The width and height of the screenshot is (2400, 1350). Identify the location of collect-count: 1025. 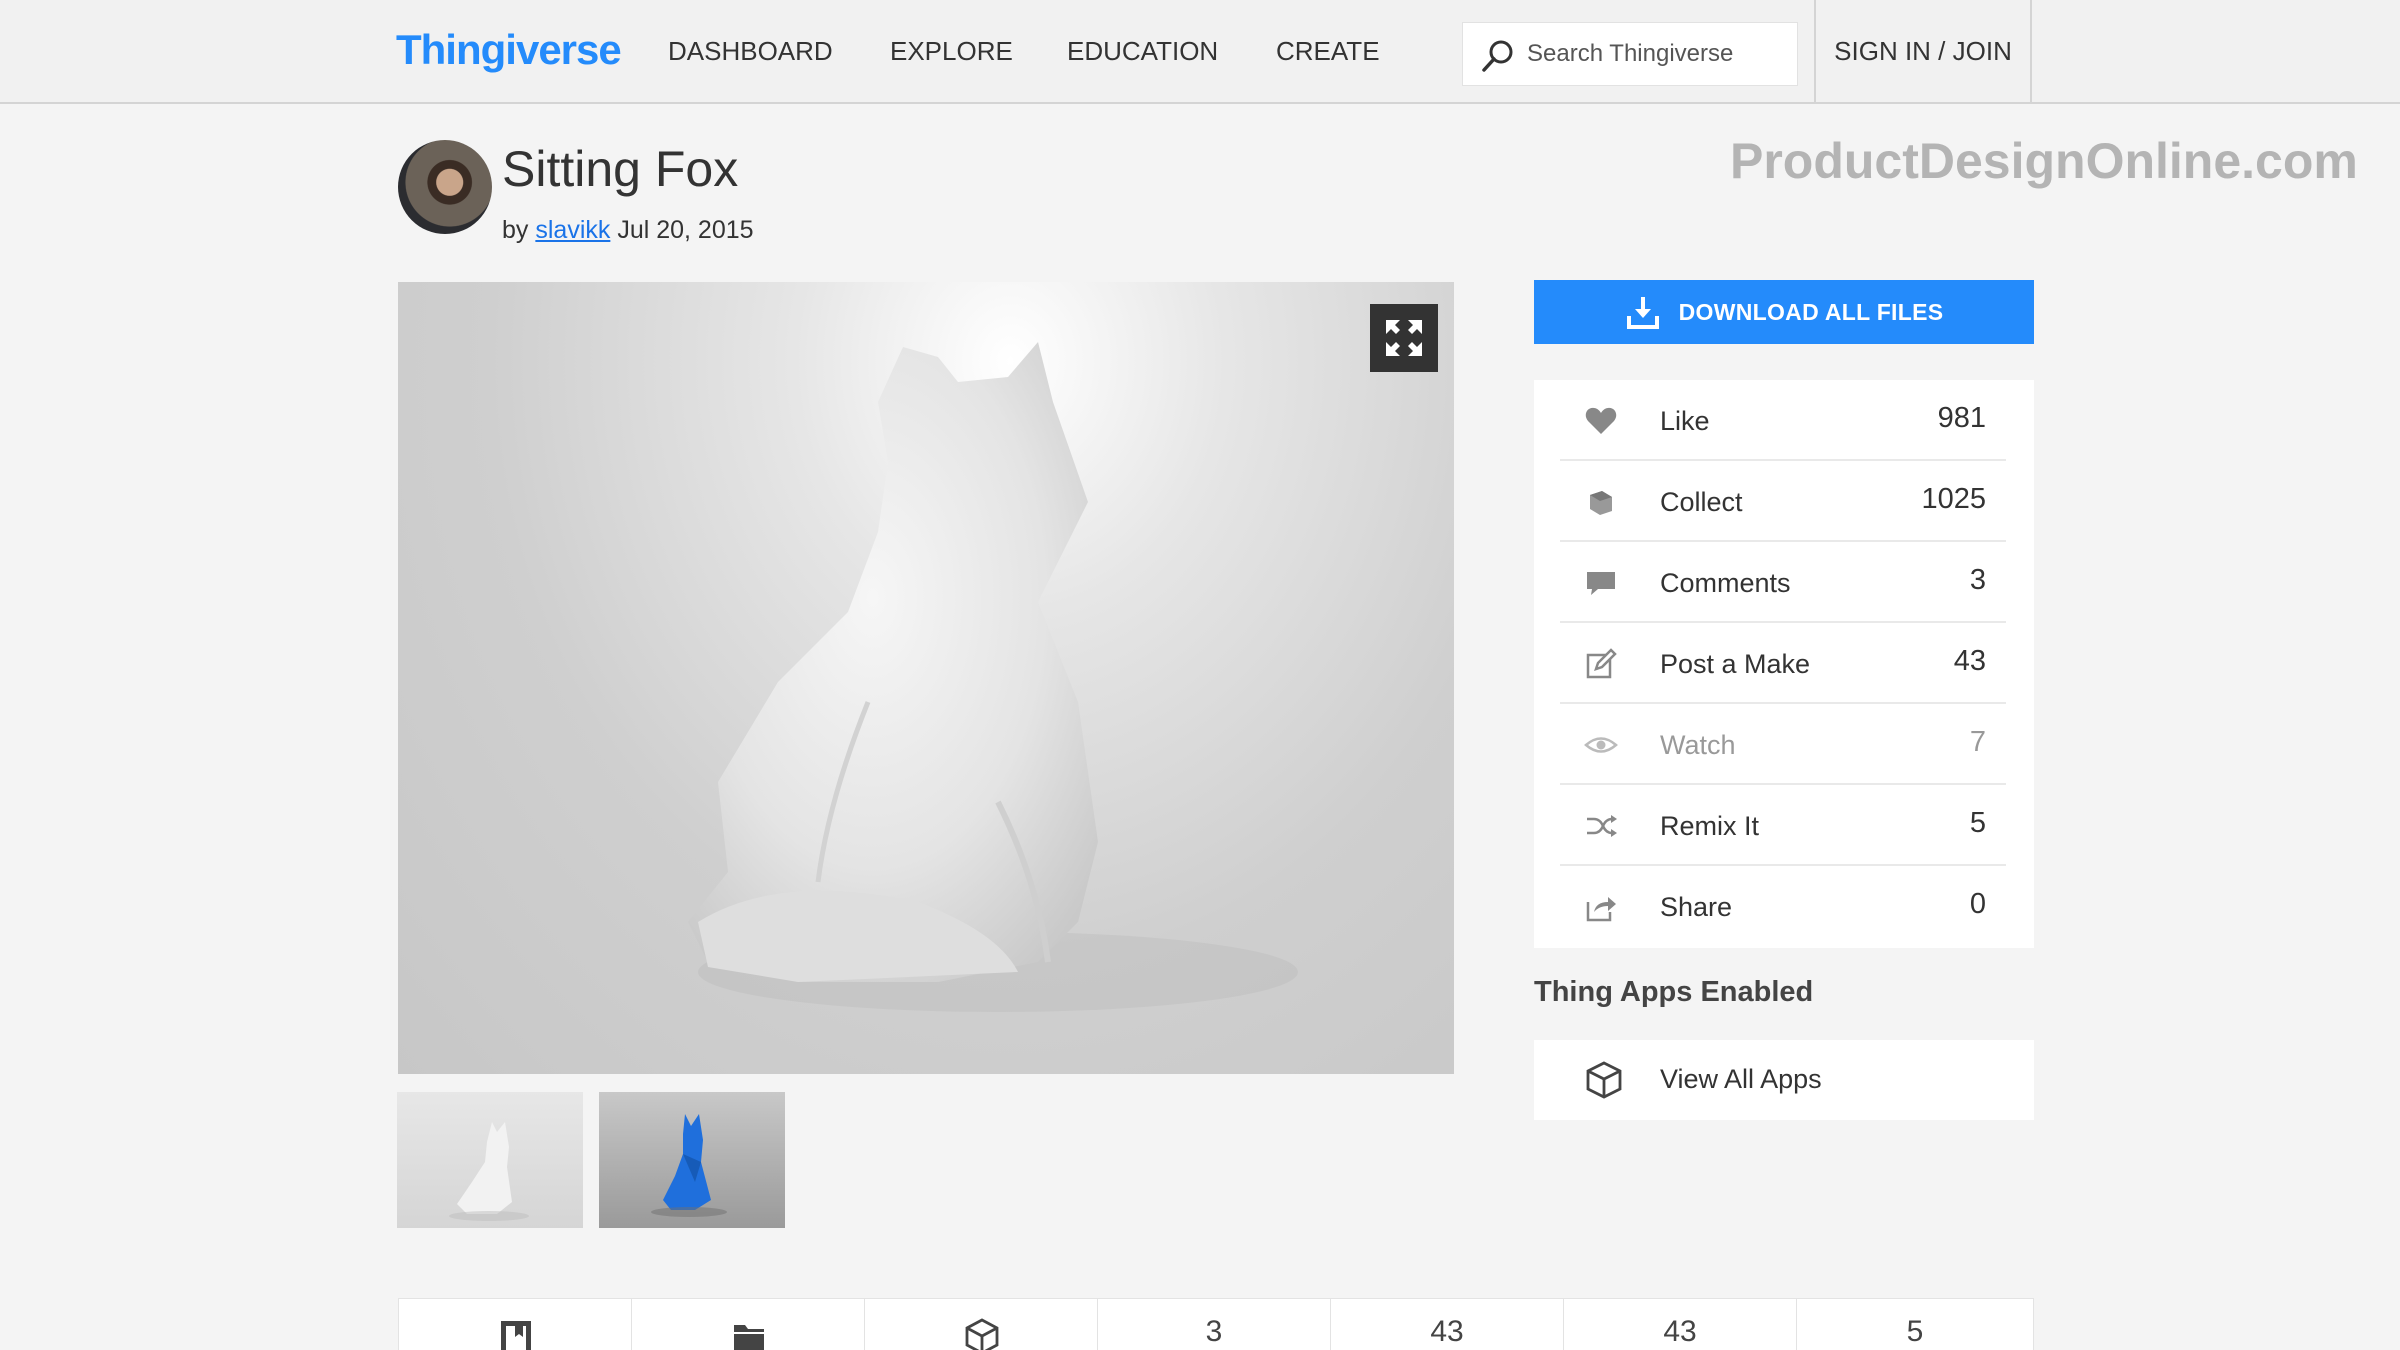
(1953, 499).